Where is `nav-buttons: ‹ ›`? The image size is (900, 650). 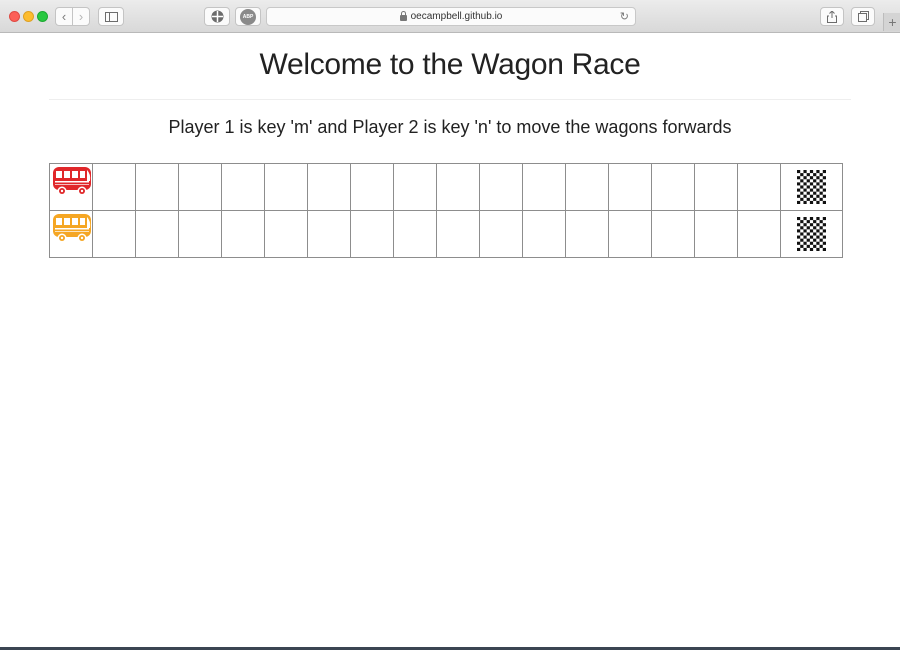
nav-buttons: ‹ › is located at coordinates (72, 16).